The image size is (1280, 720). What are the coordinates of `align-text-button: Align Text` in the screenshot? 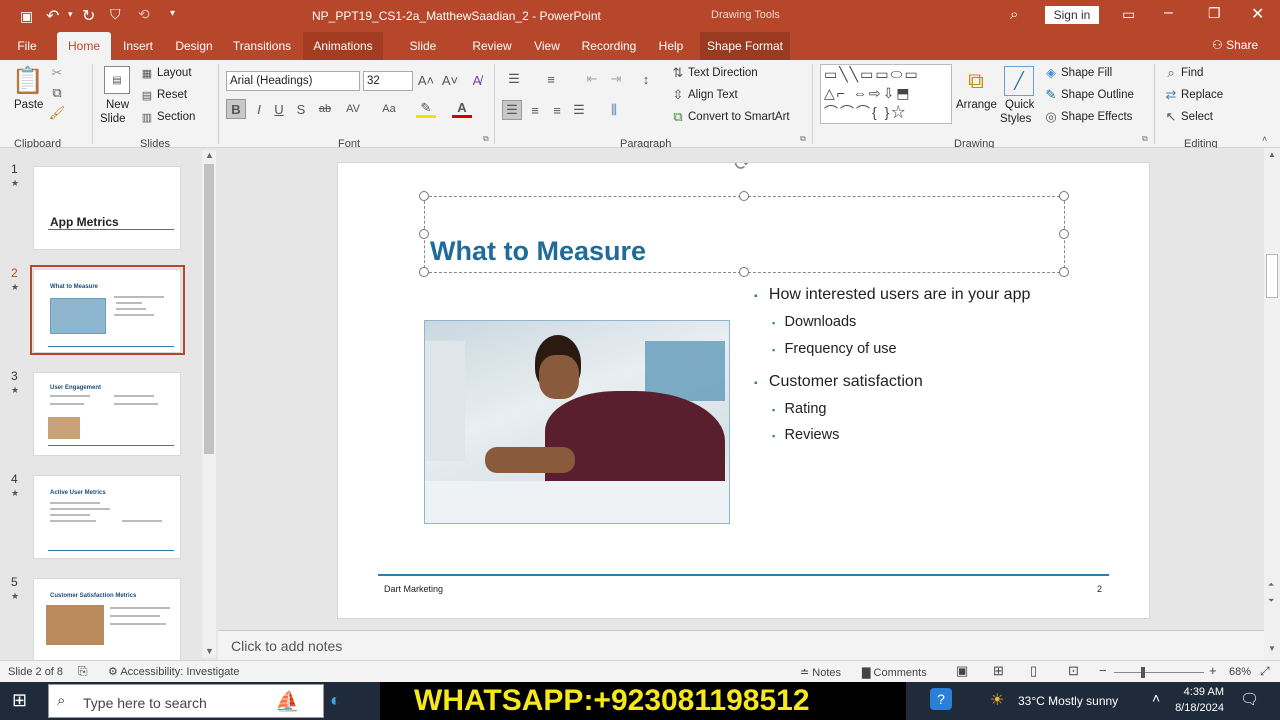 It's located at (713, 95).